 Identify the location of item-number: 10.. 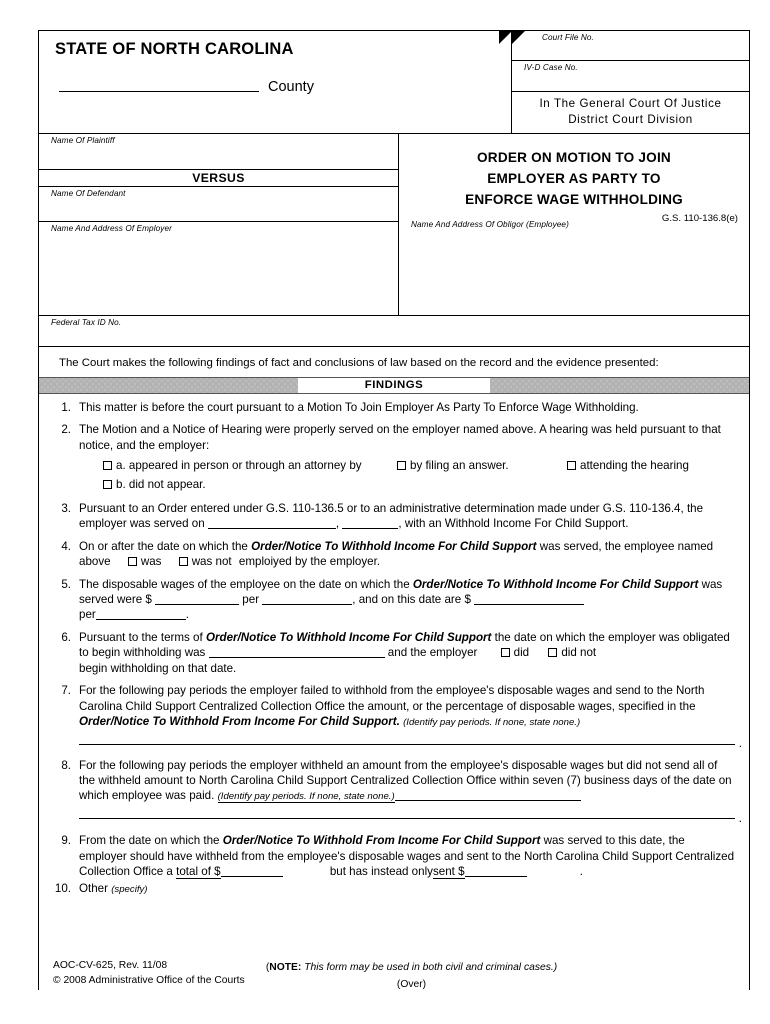
(62, 889).